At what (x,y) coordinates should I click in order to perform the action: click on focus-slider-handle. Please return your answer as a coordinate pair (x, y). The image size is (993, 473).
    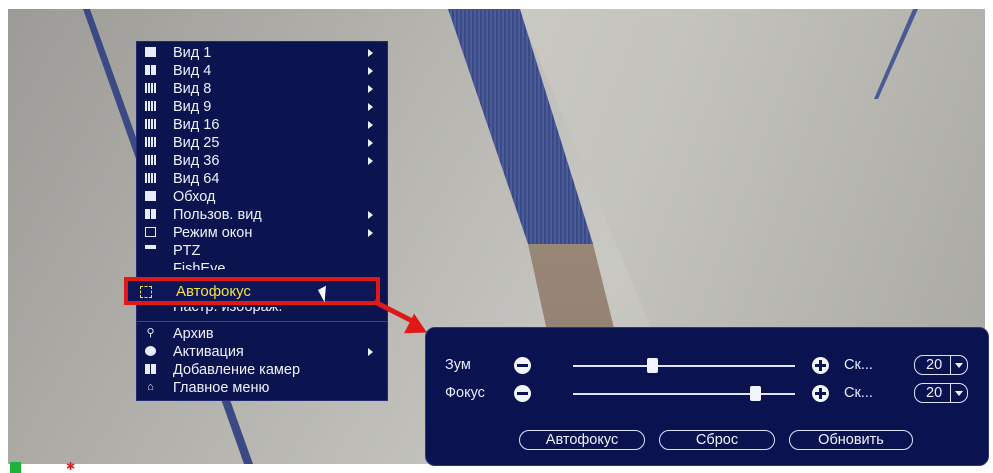
    Looking at the image, I should click on (755, 393).